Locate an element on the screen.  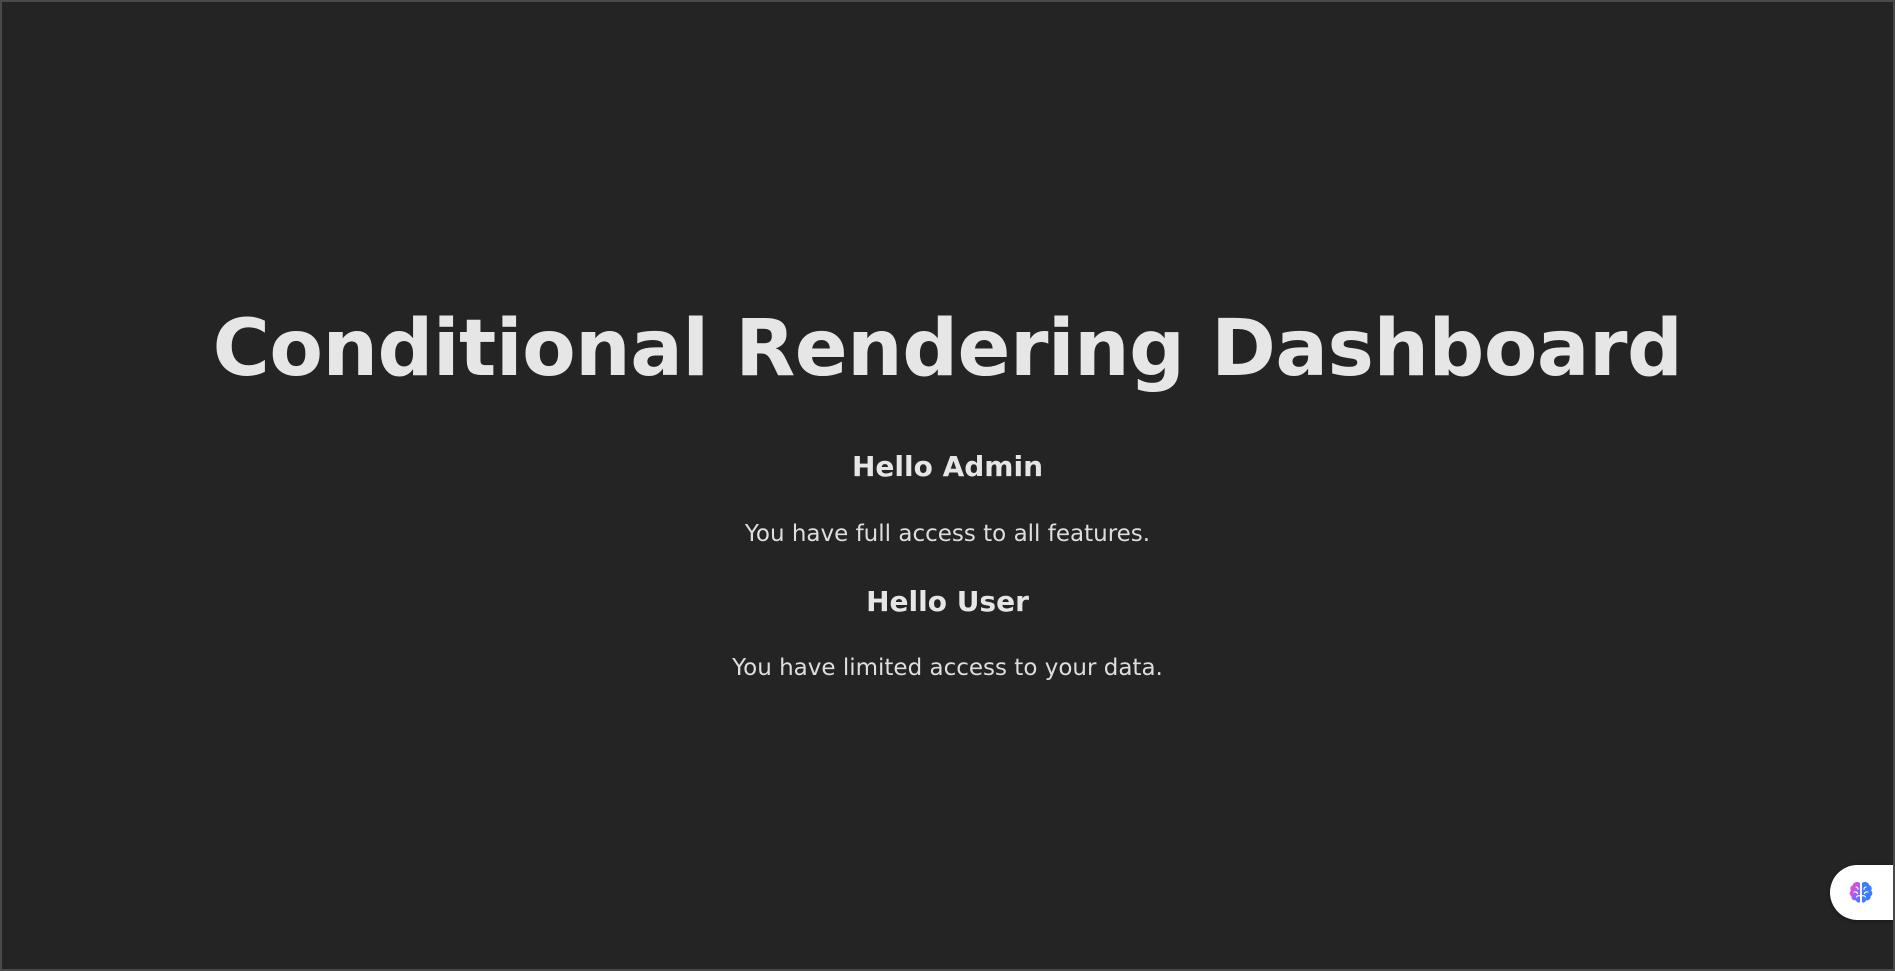
admin-access-message: You have full access to all features. is located at coordinates (947, 534).